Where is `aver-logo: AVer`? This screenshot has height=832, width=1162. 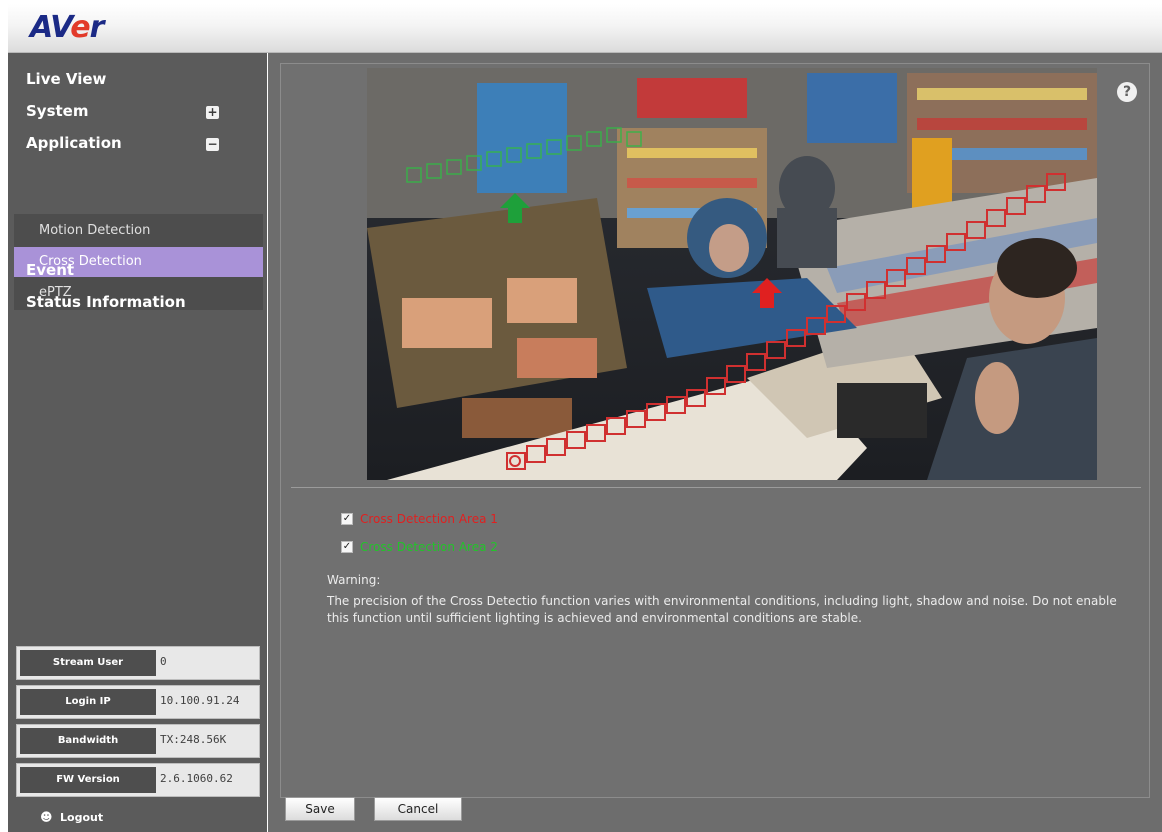
aver-logo: AVer is located at coordinates (67, 27).